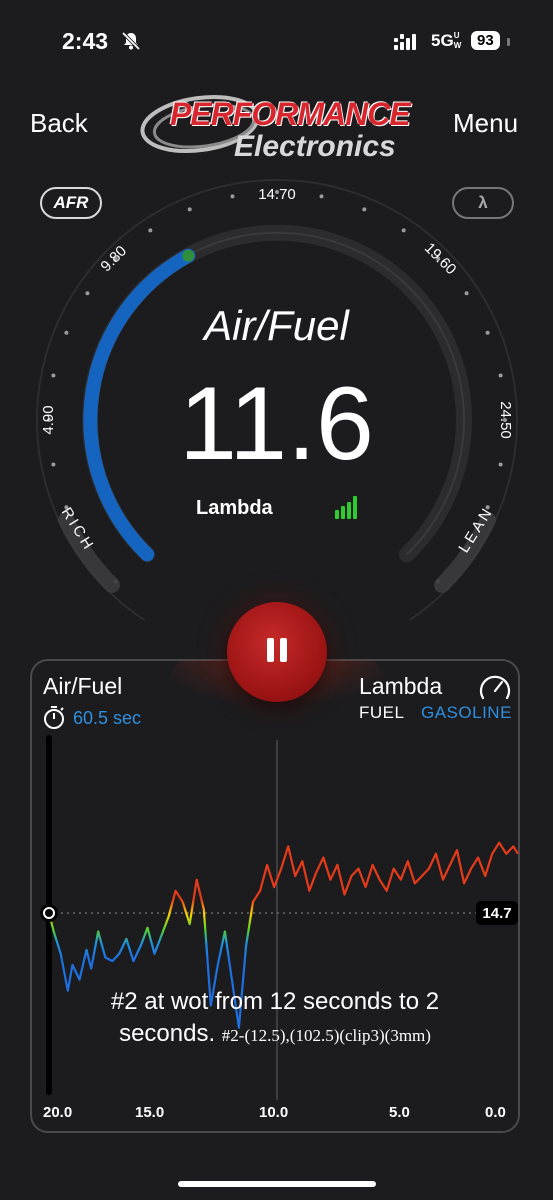 Image resolution: width=553 pixels, height=1200 pixels. What do you see at coordinates (399, 1112) in the screenshot?
I see `x-label-5: 5.0` at bounding box center [399, 1112].